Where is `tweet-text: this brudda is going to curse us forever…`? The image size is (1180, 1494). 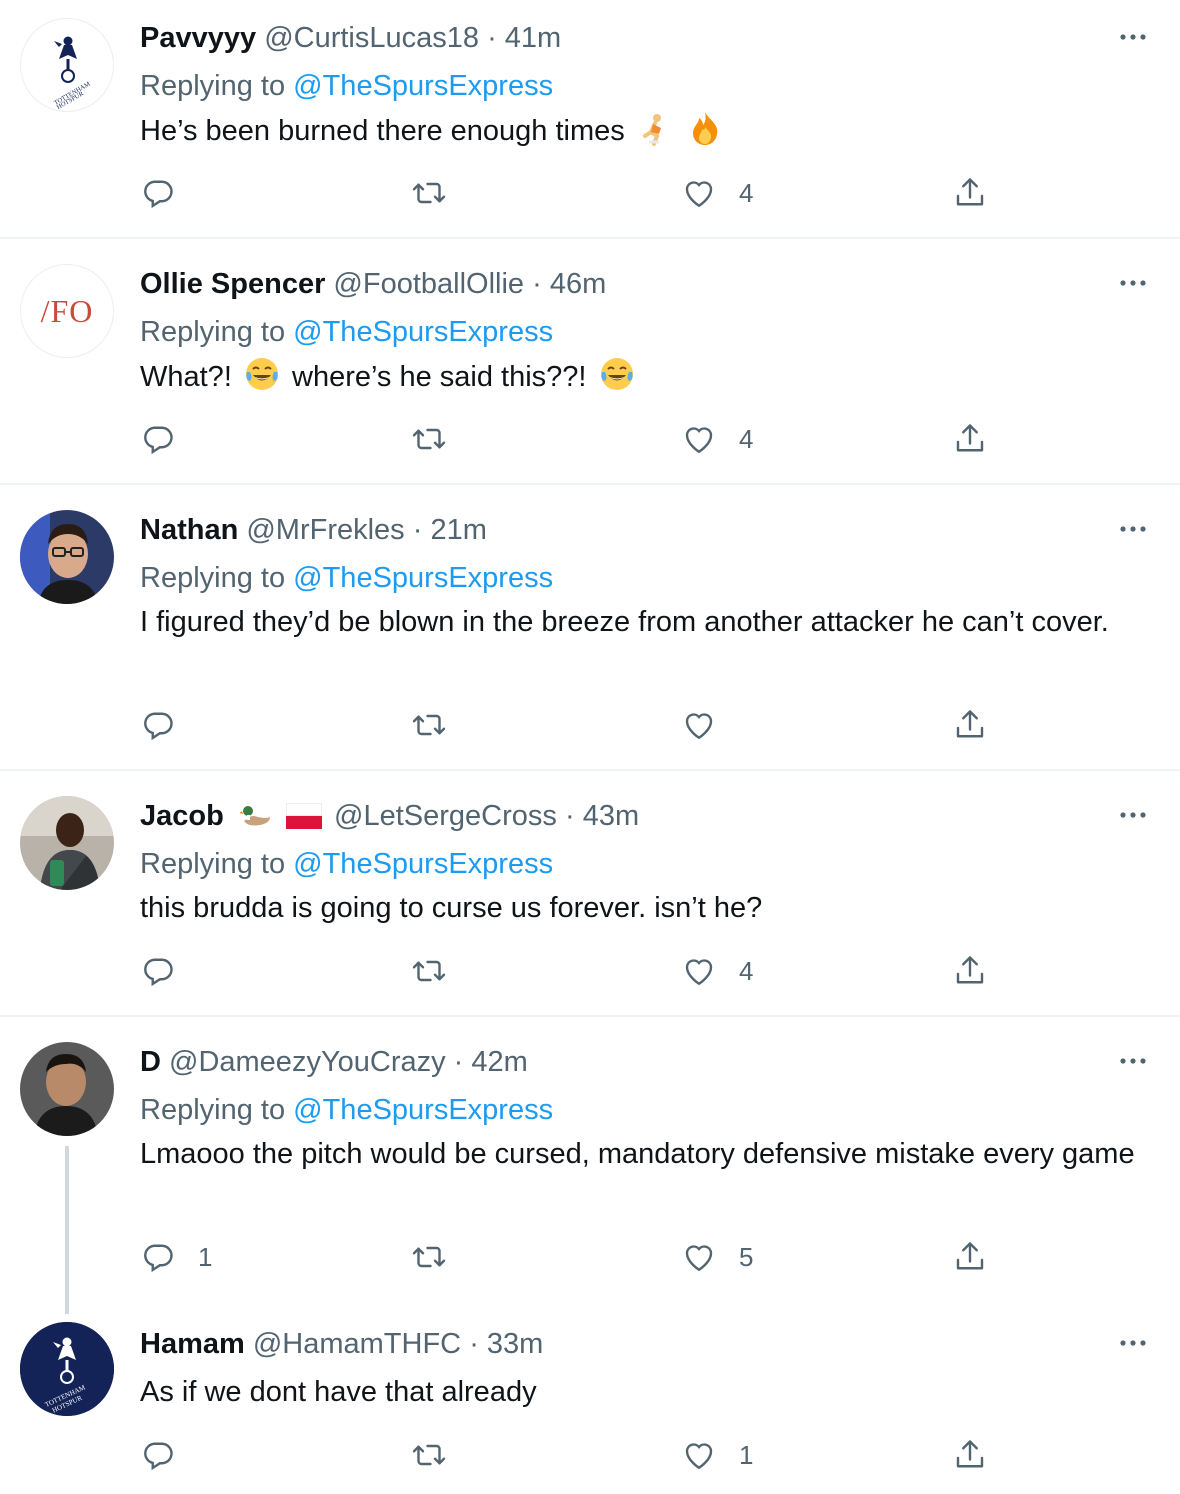 tweet-text: this brudda is going to curse us forever… is located at coordinates (451, 908).